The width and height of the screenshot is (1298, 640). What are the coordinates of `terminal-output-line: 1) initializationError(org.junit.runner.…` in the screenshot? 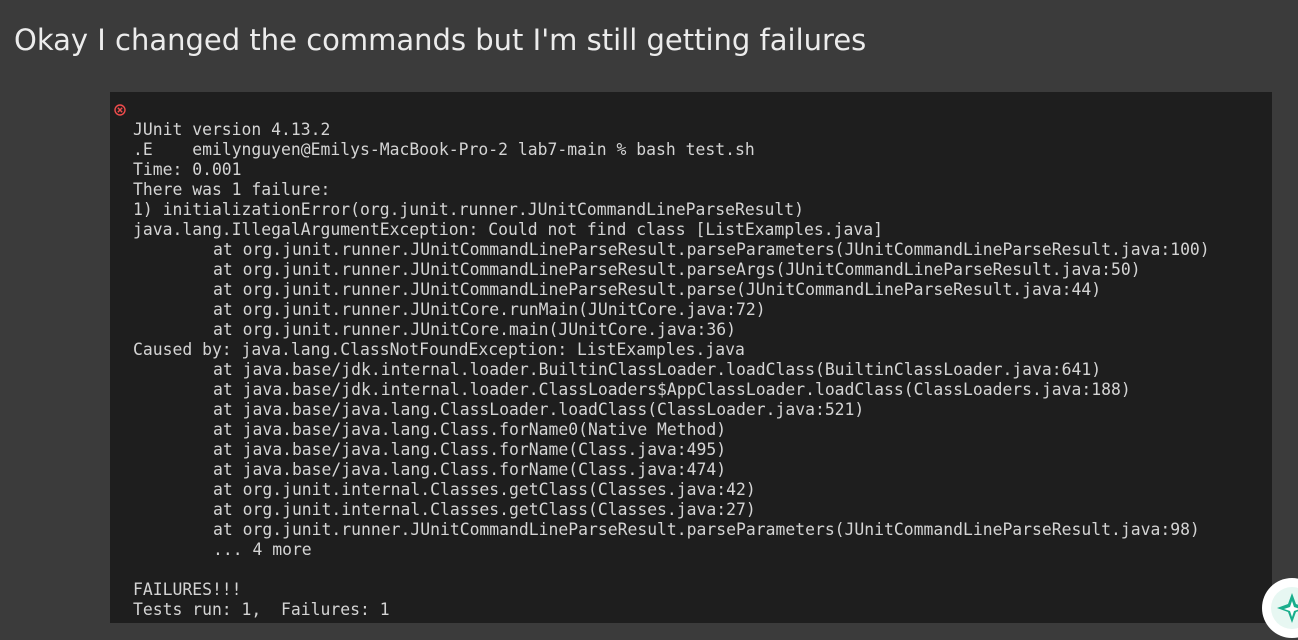 It's located at (469, 209).